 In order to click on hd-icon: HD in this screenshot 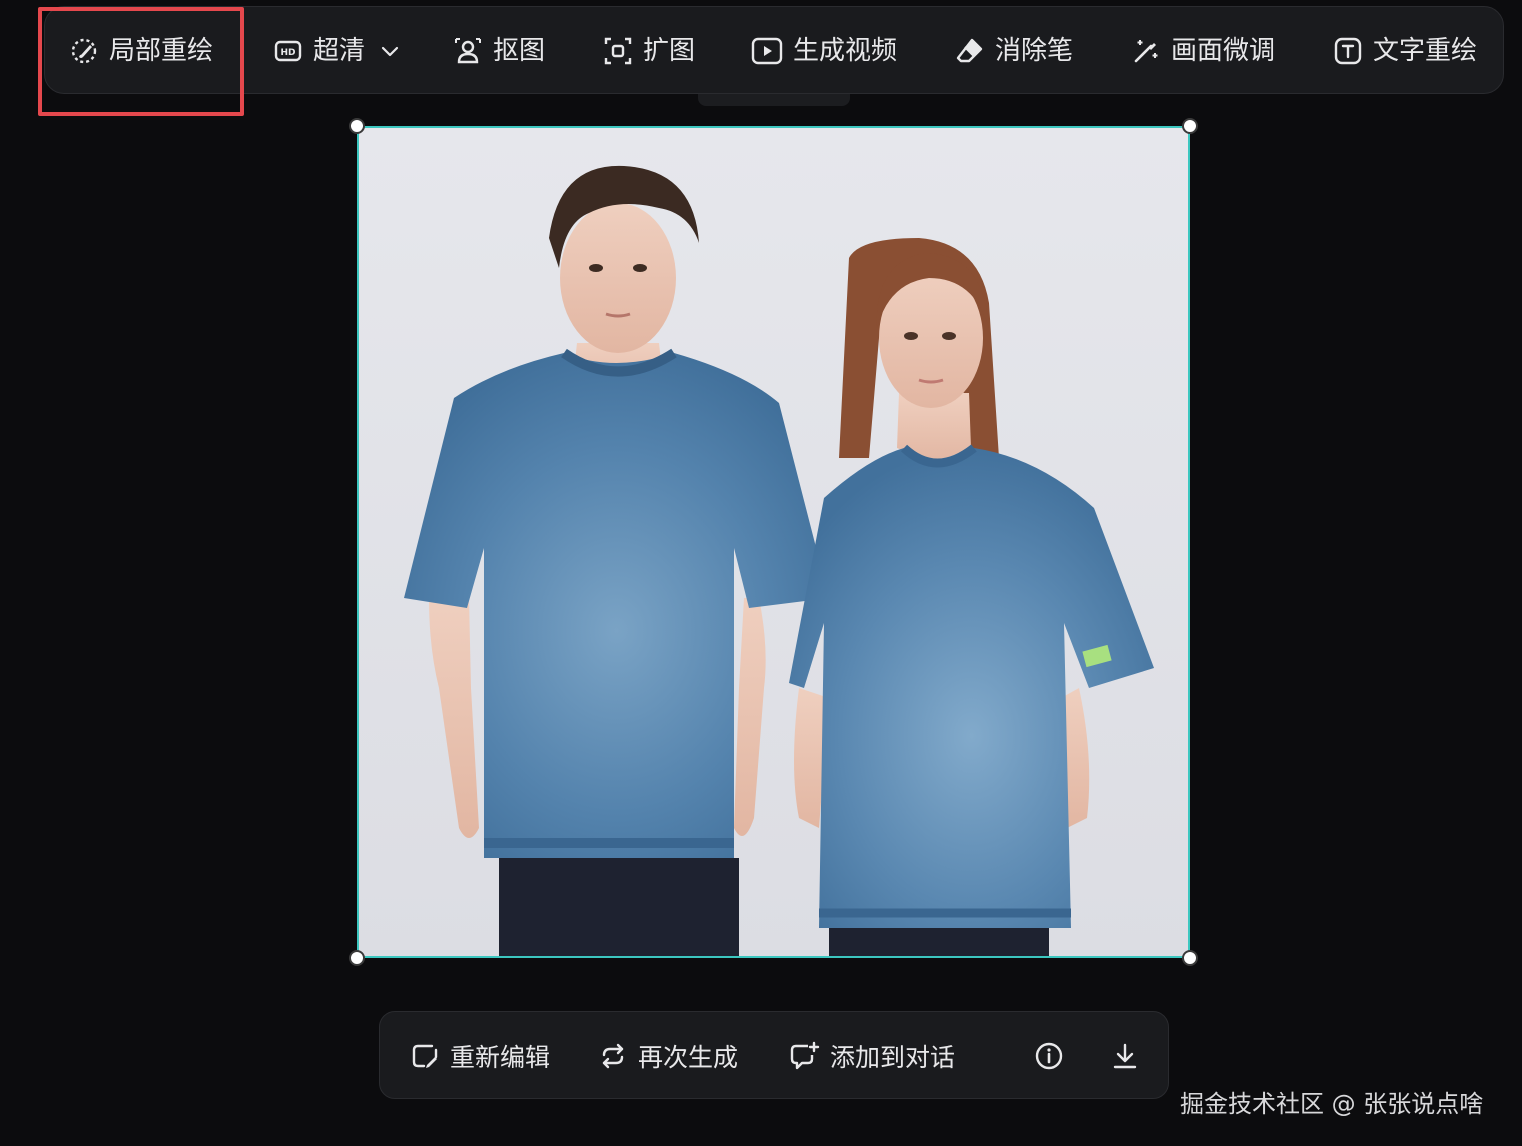, I will do `click(288, 51)`.